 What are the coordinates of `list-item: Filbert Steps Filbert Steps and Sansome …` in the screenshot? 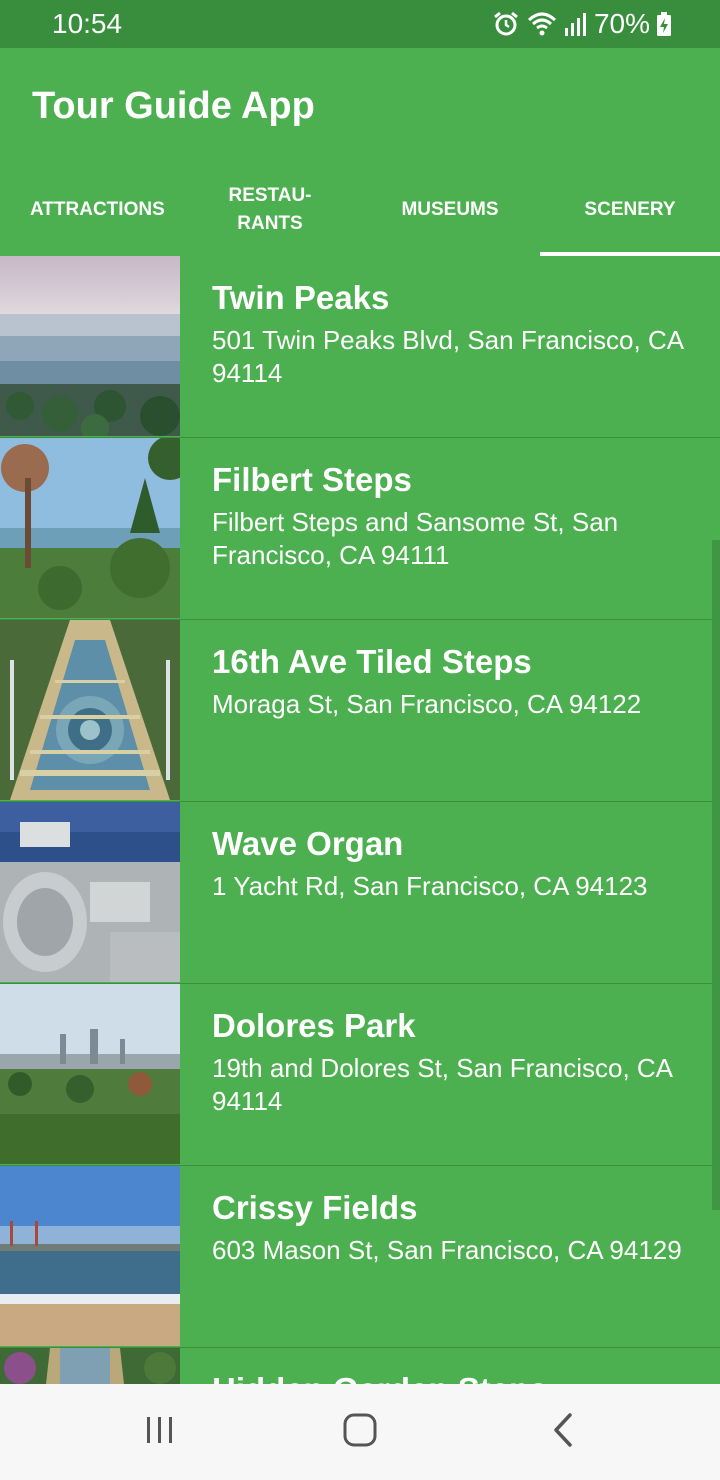 It's located at (360, 529).